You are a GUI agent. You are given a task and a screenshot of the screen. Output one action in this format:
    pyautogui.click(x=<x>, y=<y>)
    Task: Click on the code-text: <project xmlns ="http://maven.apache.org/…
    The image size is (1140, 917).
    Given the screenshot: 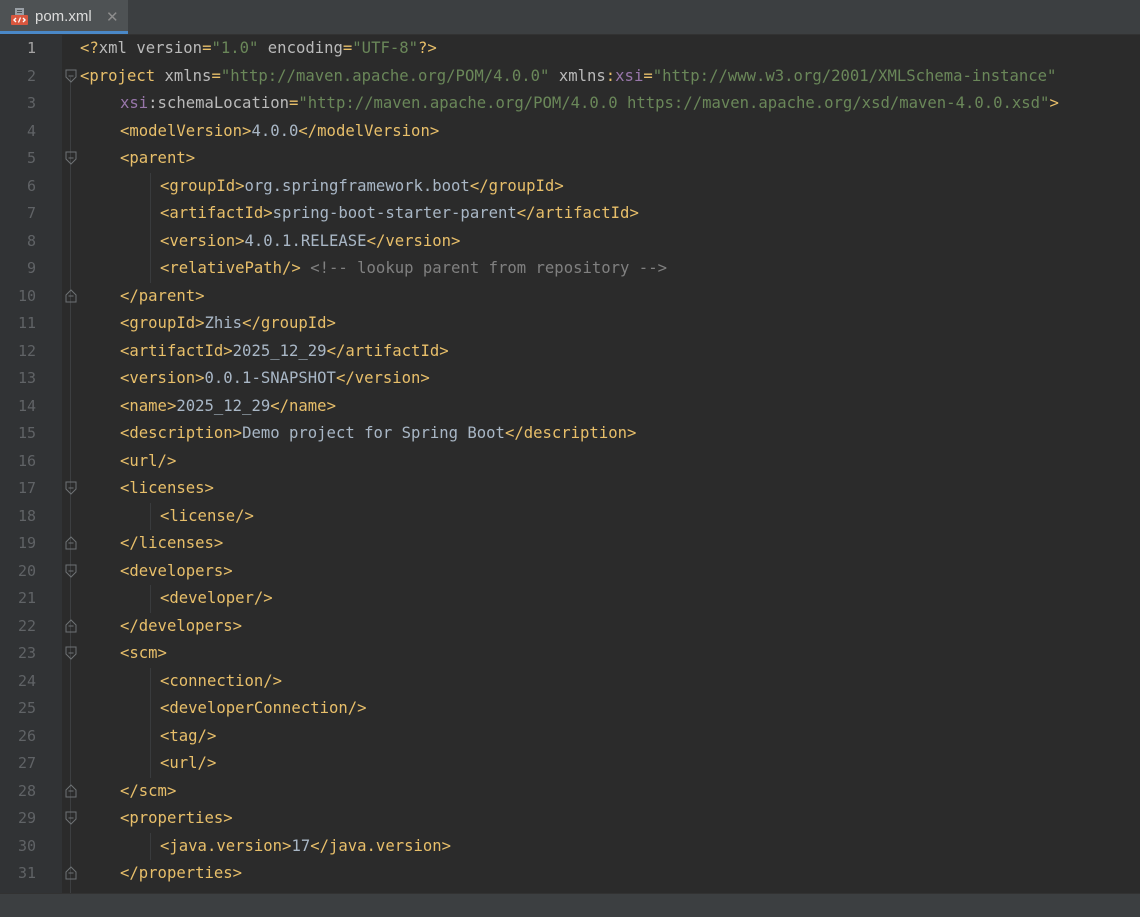 What is the action you would take?
    pyautogui.click(x=568, y=76)
    